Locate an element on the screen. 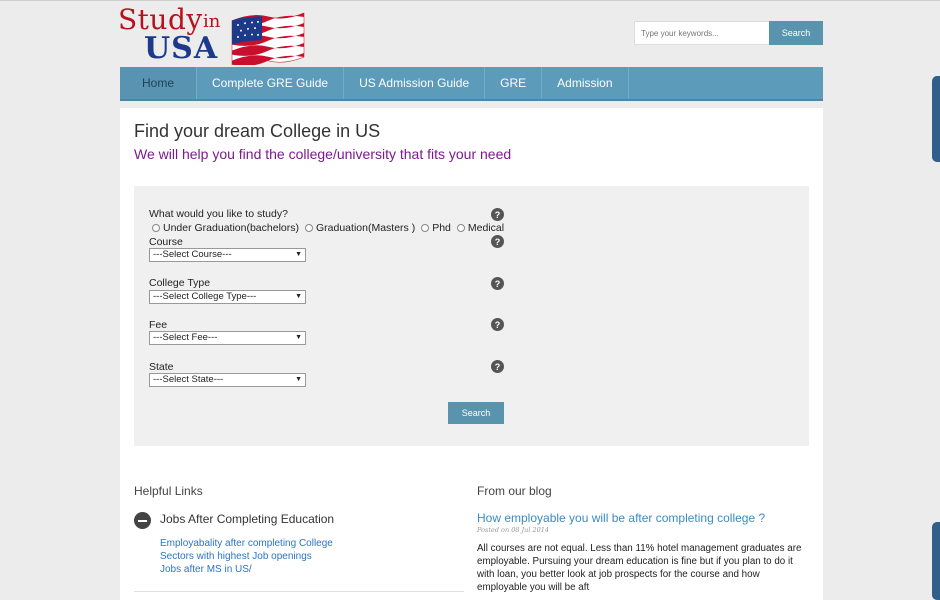  nav-item-complete-gre-guide: Complete GRE Guide is located at coordinates (271, 83).